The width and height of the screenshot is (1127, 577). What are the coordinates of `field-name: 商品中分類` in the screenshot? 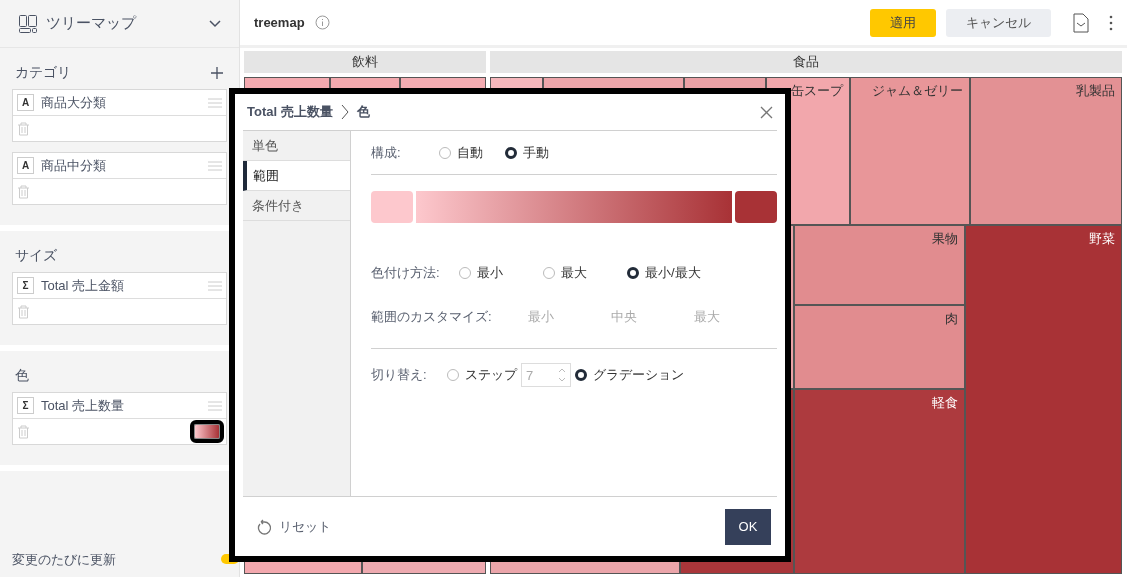 It's located at (74, 165).